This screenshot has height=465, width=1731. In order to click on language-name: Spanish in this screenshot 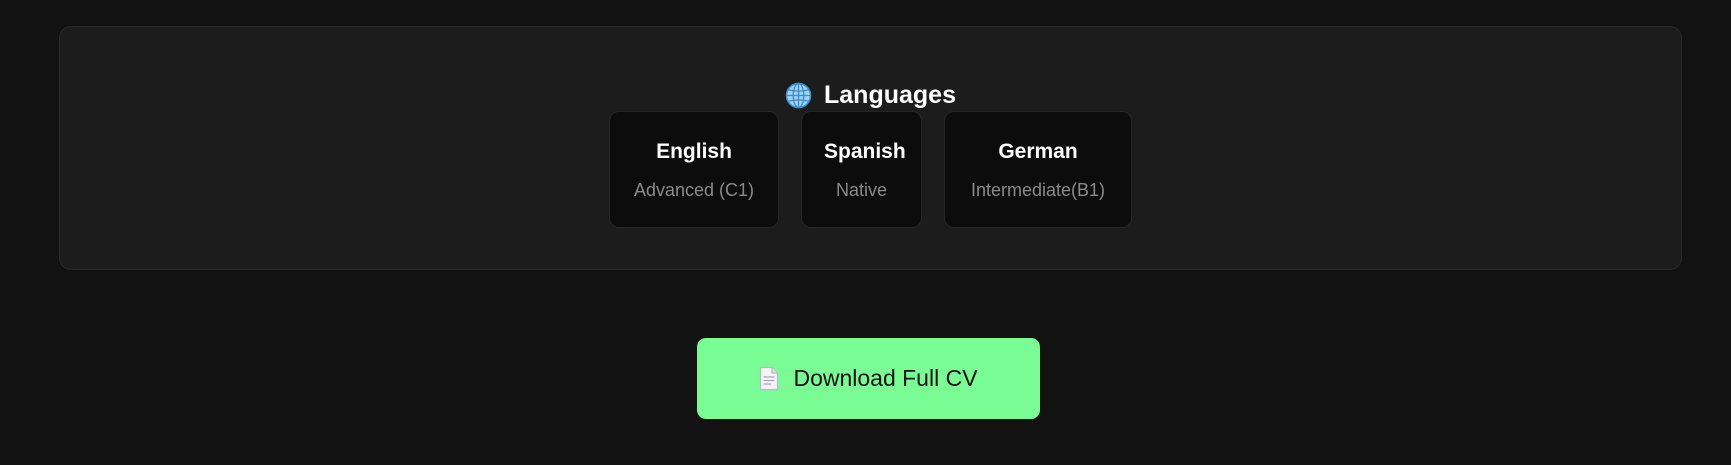, I will do `click(865, 151)`.